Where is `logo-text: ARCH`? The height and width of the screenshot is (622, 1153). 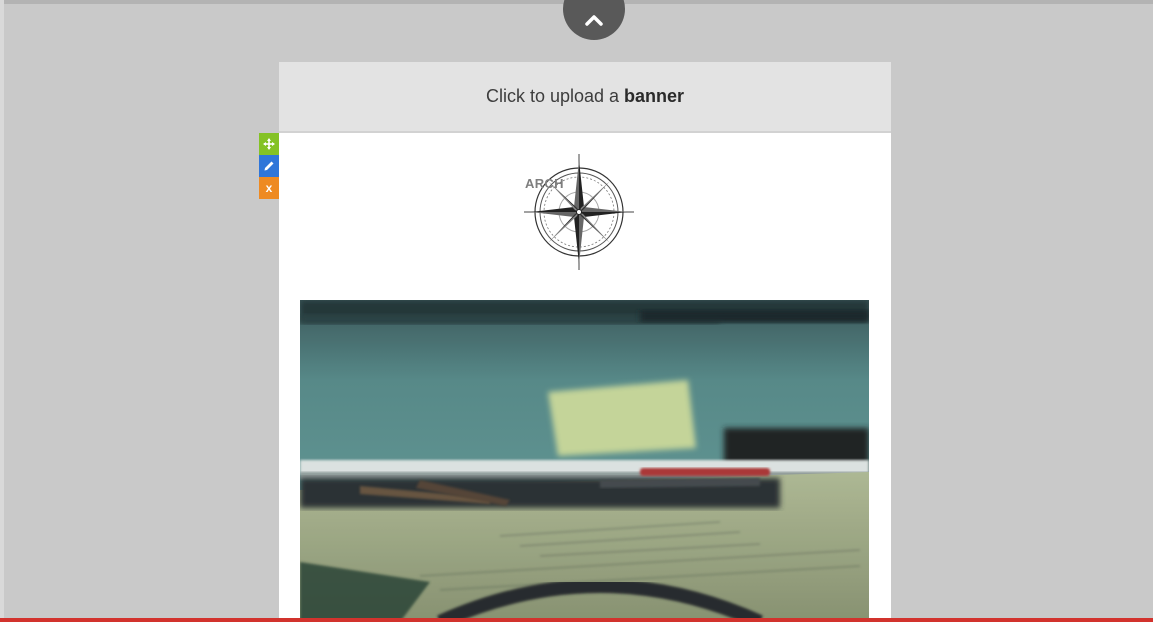 logo-text: ARCH is located at coordinates (544, 183).